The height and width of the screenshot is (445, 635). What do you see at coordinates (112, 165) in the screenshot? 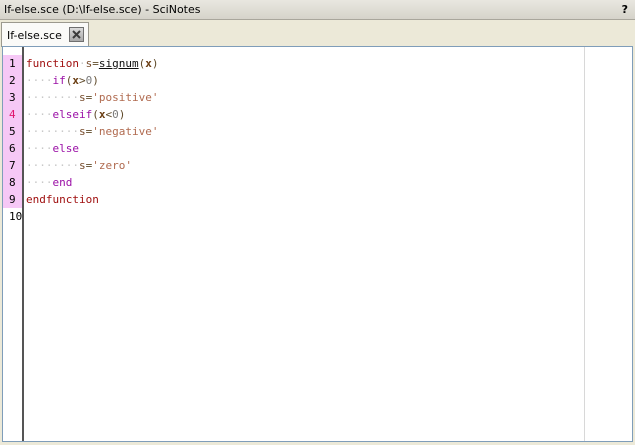
I see `string: 'zero'` at bounding box center [112, 165].